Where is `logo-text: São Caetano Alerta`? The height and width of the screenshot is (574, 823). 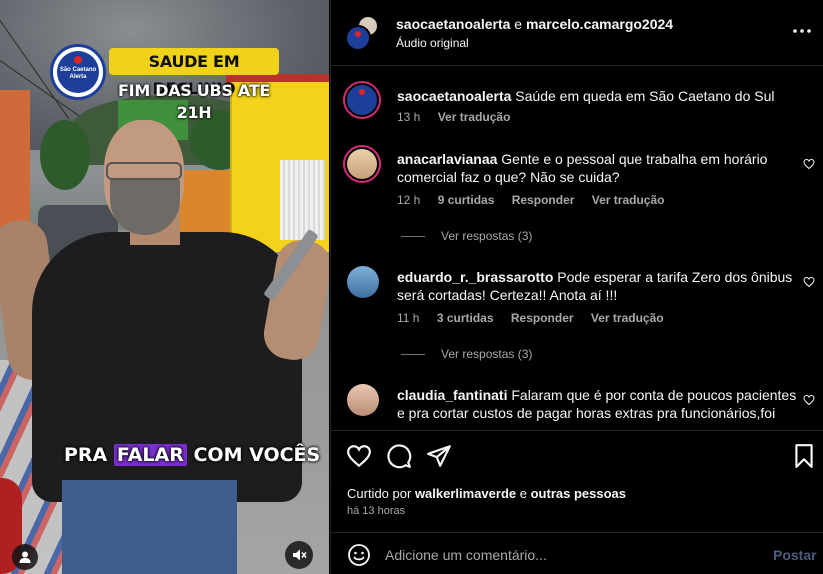 logo-text: São Caetano Alerta is located at coordinates (78, 73).